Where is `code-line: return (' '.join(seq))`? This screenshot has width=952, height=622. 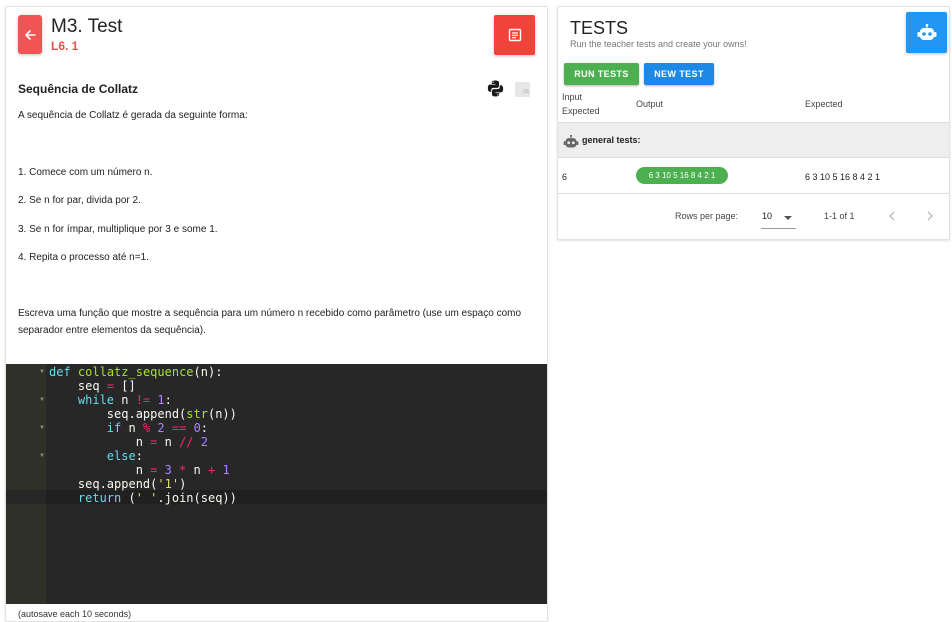
code-line: return (' '.join(seq)) is located at coordinates (143, 498).